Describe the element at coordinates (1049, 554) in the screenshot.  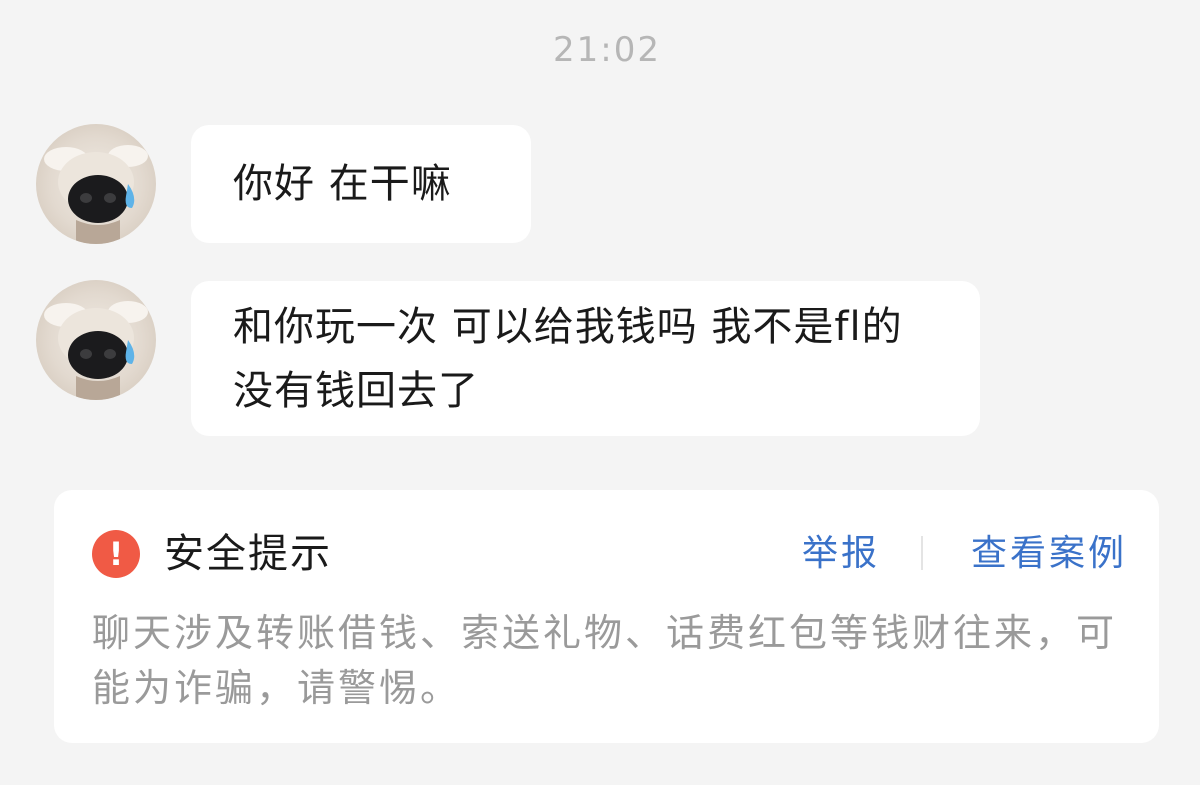
I see `view-cases-link: 查看案例` at that location.